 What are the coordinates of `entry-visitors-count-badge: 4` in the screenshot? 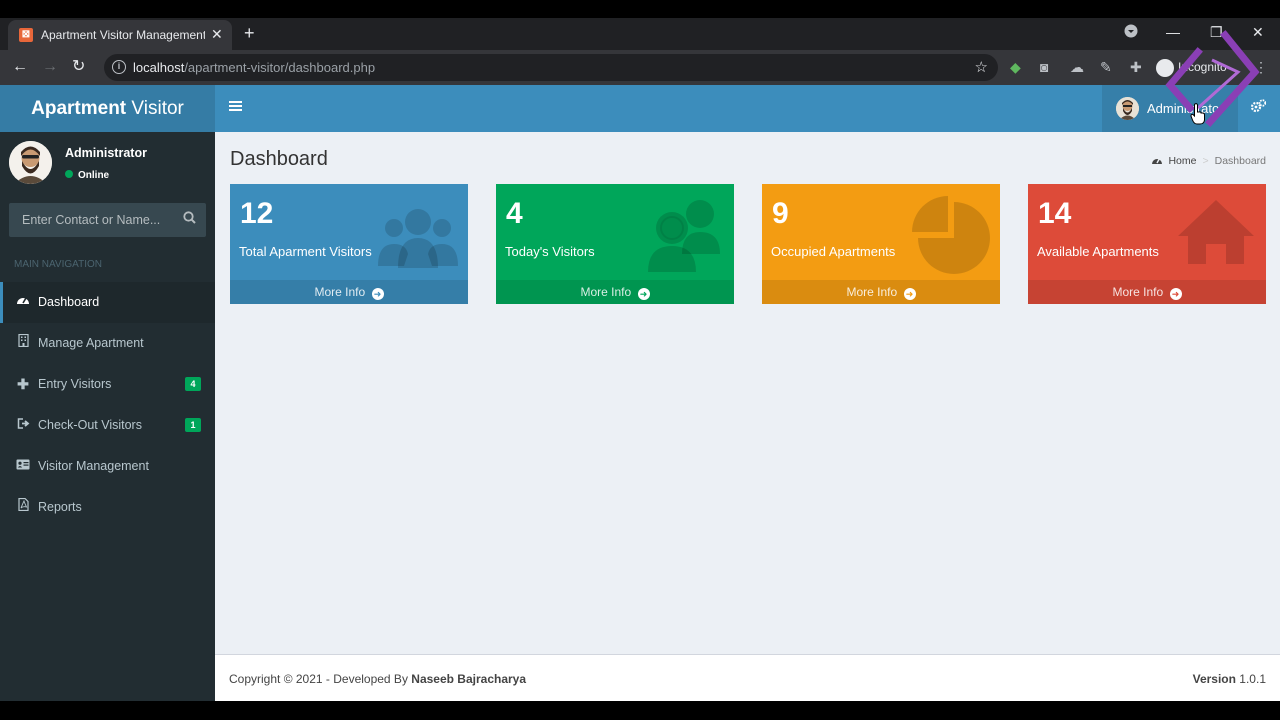 It's located at (193, 384).